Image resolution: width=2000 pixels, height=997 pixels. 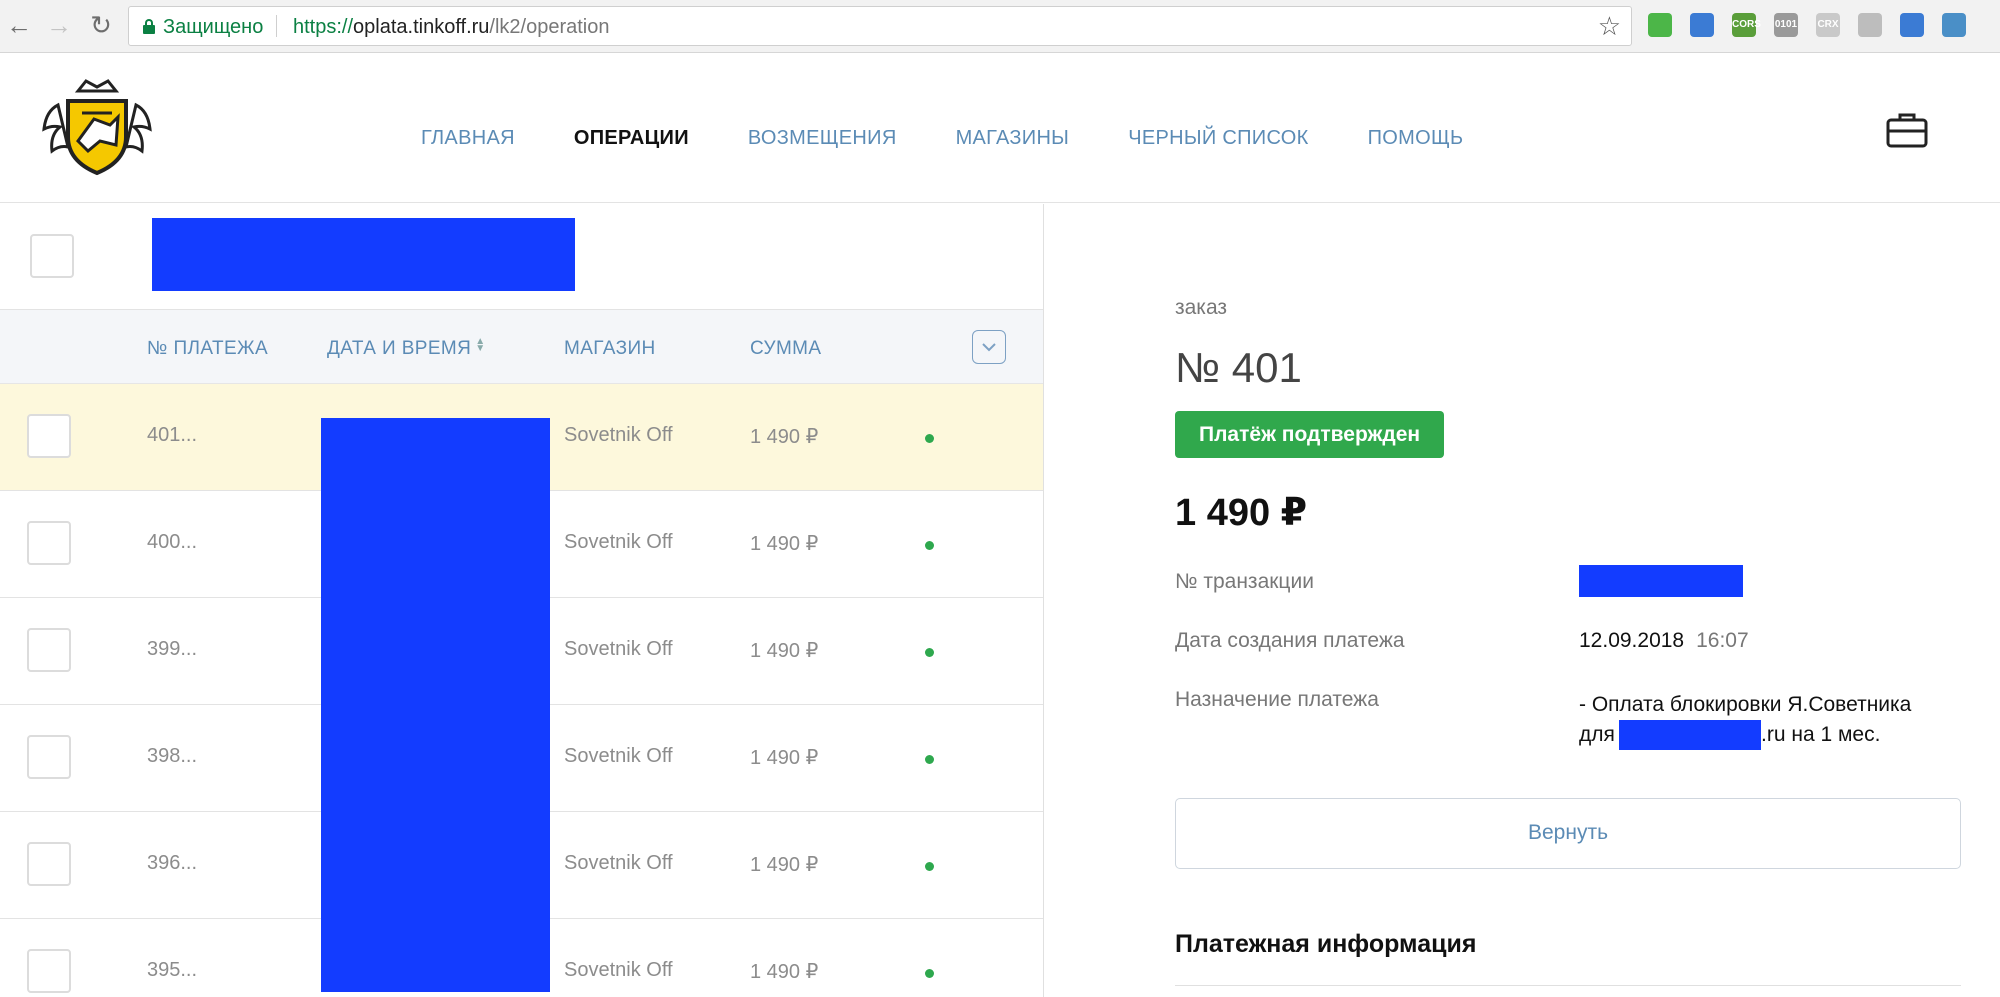 What do you see at coordinates (1702, 25) in the screenshot?
I see `blue-block-extension-icon` at bounding box center [1702, 25].